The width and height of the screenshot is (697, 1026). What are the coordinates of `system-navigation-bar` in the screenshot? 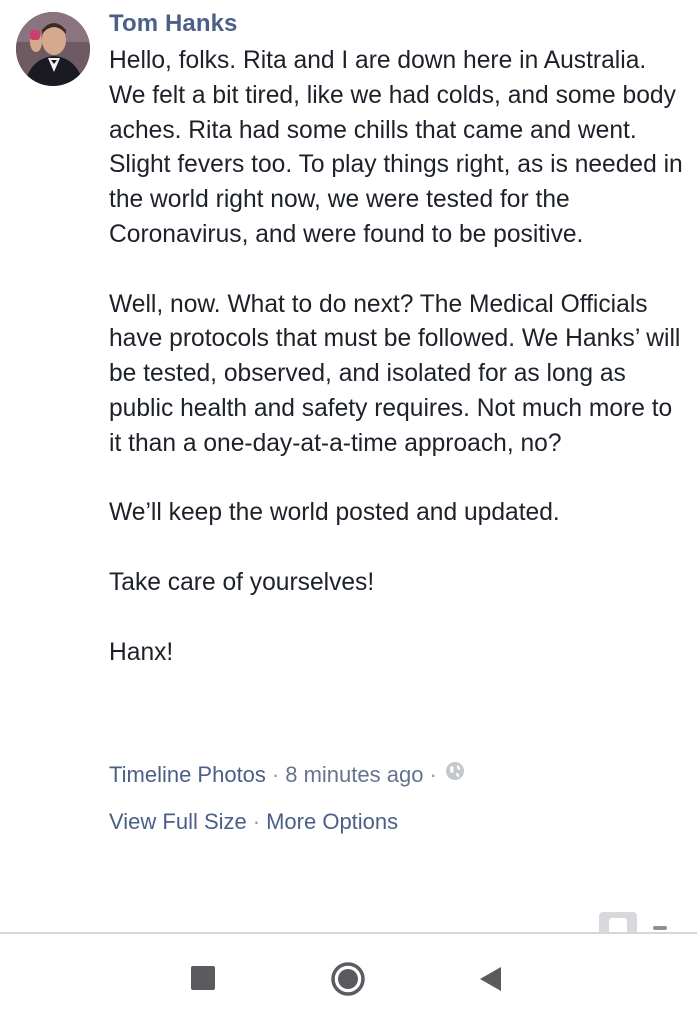 It's located at (348, 979).